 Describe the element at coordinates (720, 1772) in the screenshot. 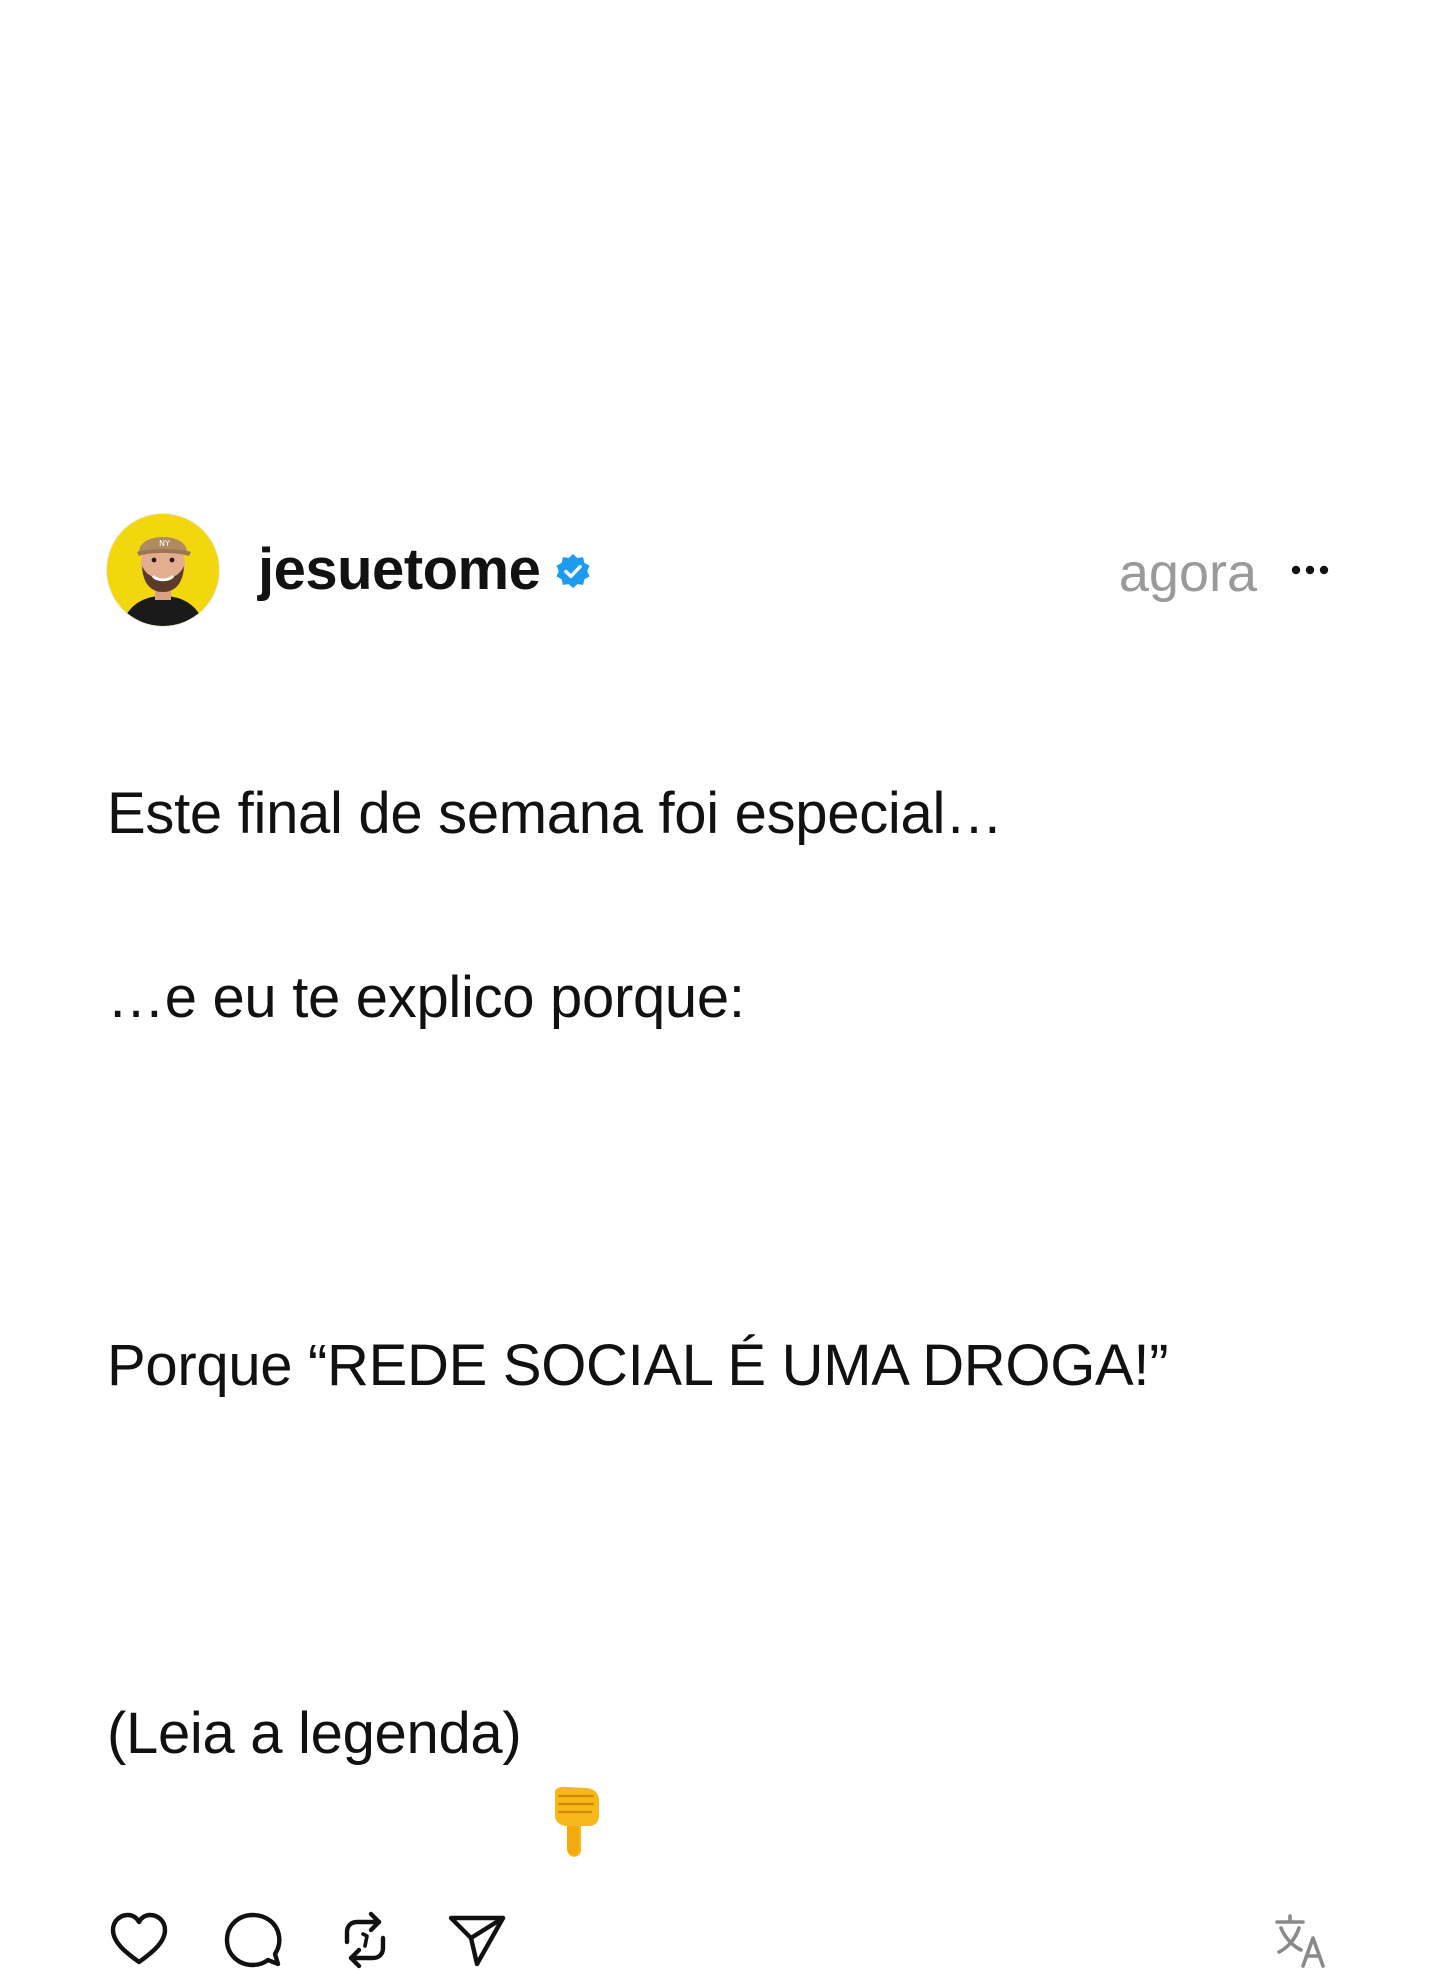

I see `post-text-line-last: (Leia a legenda)` at that location.